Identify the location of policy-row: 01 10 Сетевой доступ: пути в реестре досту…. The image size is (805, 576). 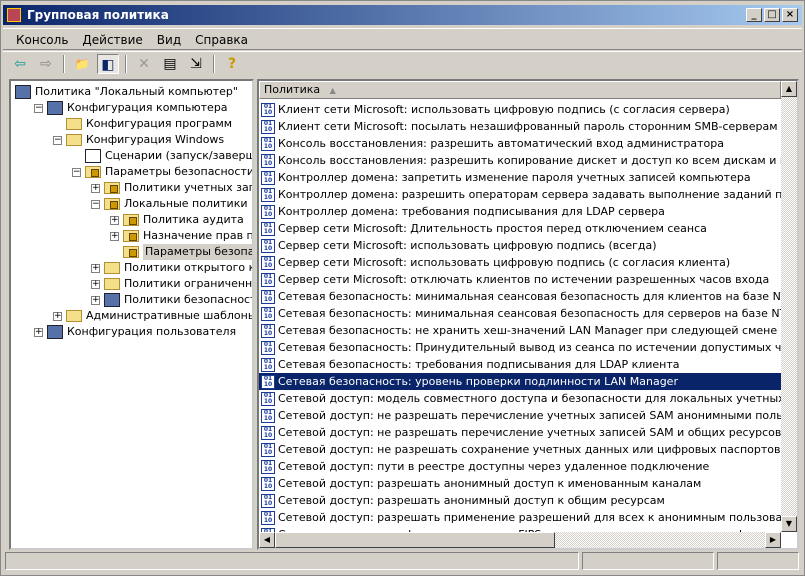
(520, 466).